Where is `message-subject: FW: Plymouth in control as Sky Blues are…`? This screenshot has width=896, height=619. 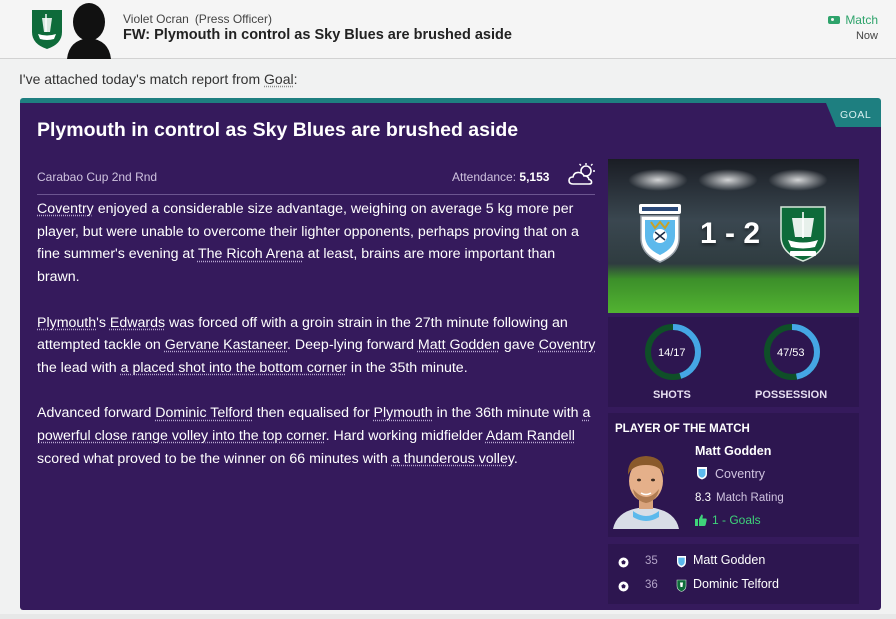 message-subject: FW: Plymouth in control as Sky Blues are… is located at coordinates (317, 35).